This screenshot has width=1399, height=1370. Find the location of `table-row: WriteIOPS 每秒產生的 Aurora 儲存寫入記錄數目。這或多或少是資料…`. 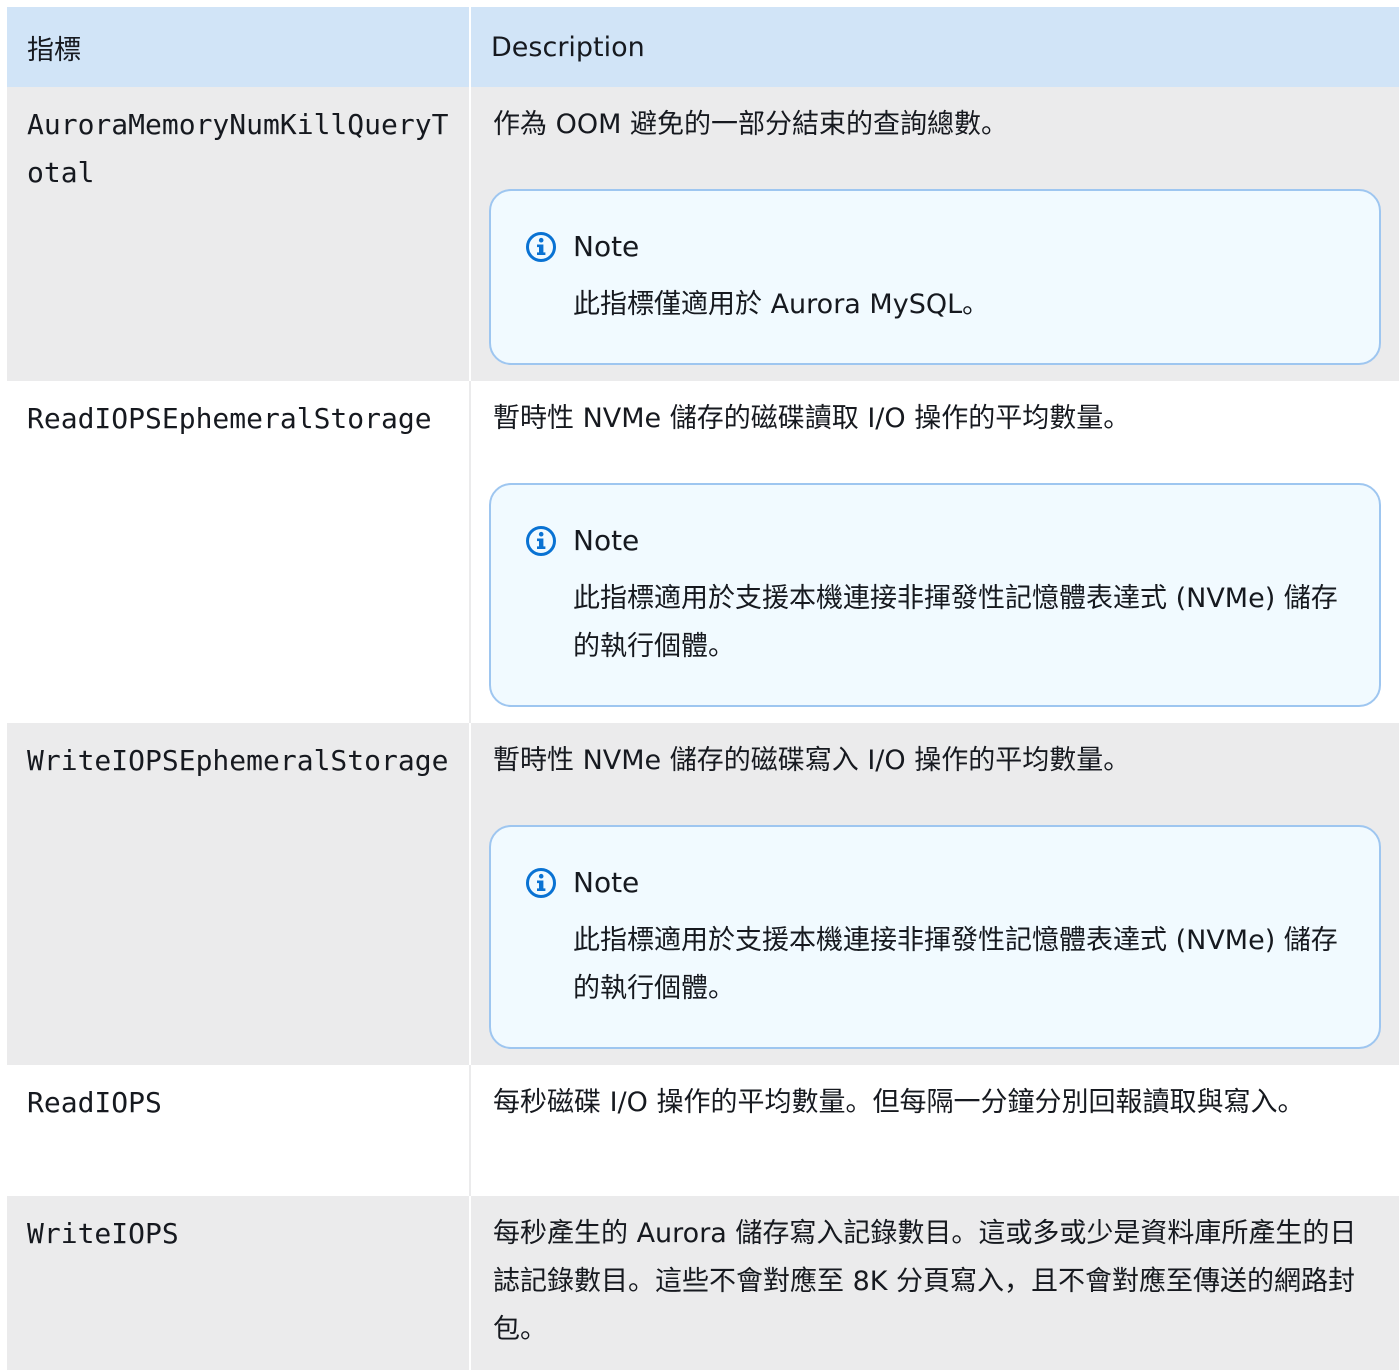

table-row: WriteIOPS 每秒產生的 Aurora 儲存寫入記錄數目。這或多或少是資料… is located at coordinates (703, 1283).